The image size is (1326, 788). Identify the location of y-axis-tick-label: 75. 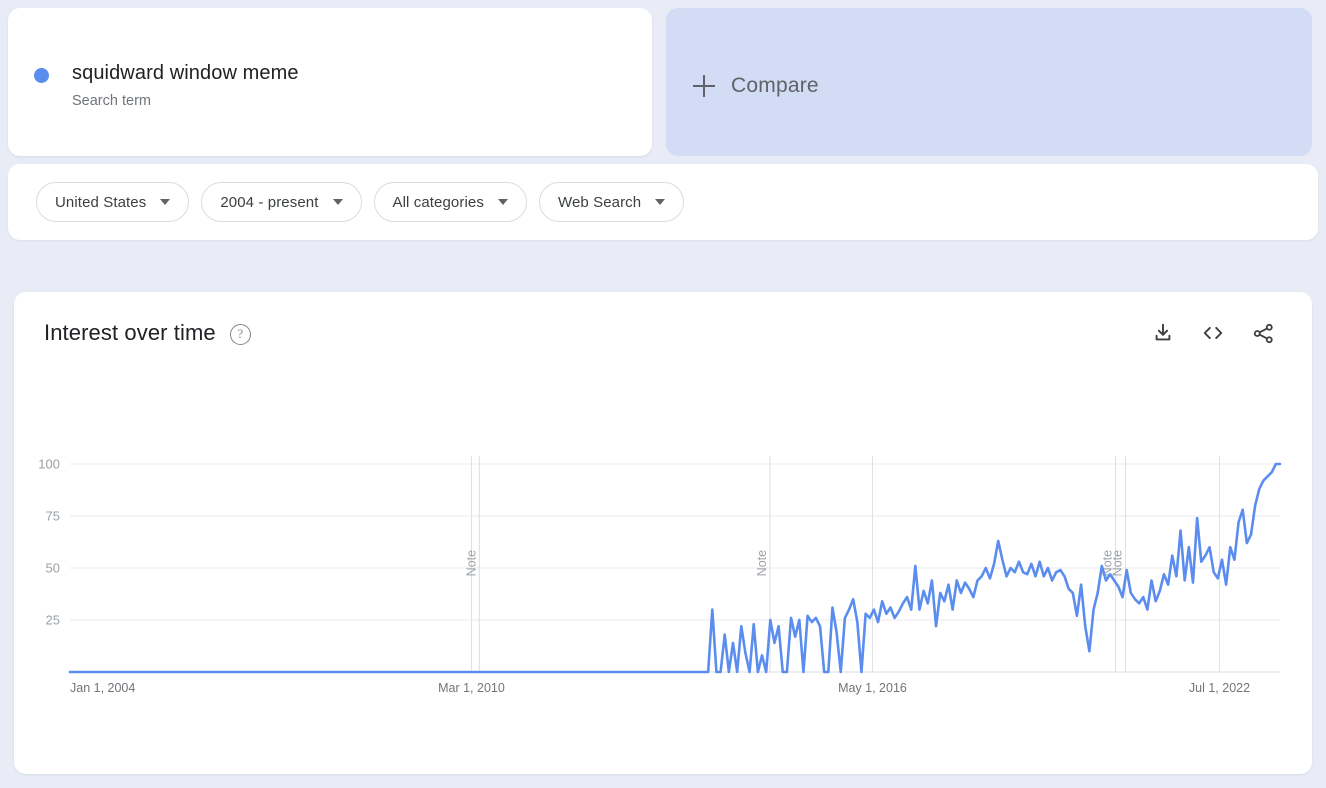
(53, 516).